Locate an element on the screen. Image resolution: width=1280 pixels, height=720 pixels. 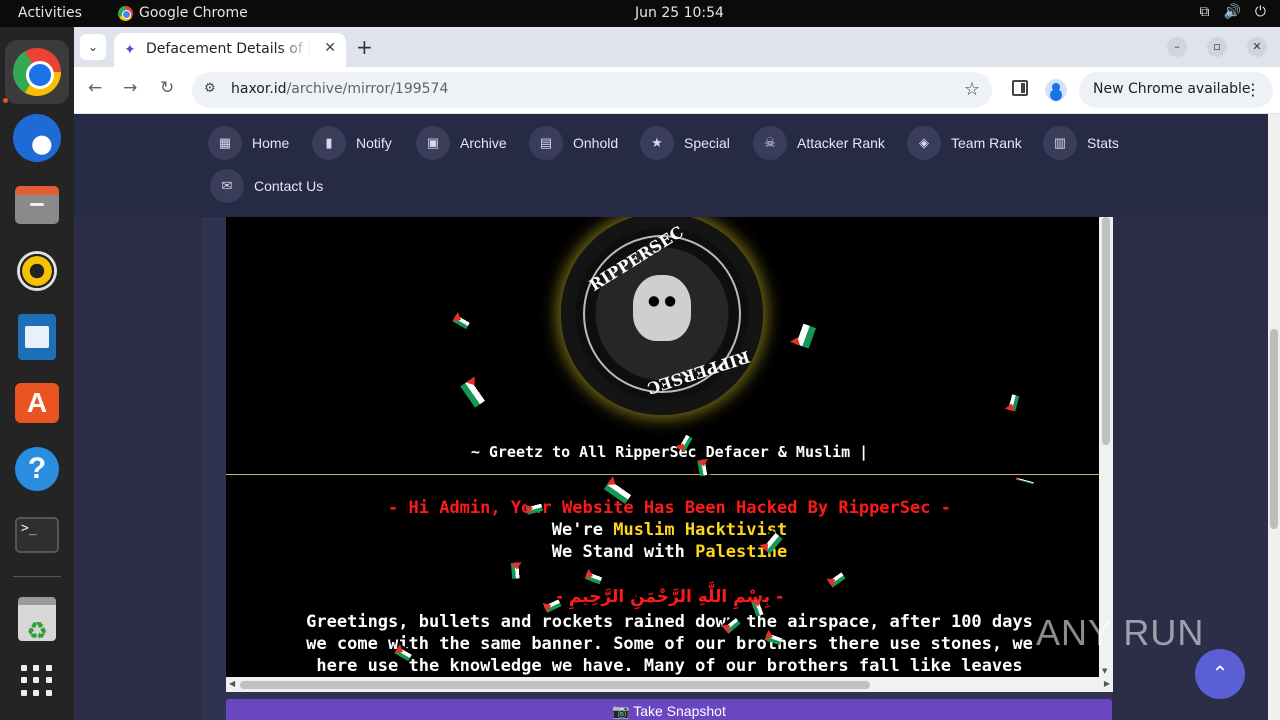
take-snapshot-button: 📷 Take Snapshot is located at coordinates (669, 709).